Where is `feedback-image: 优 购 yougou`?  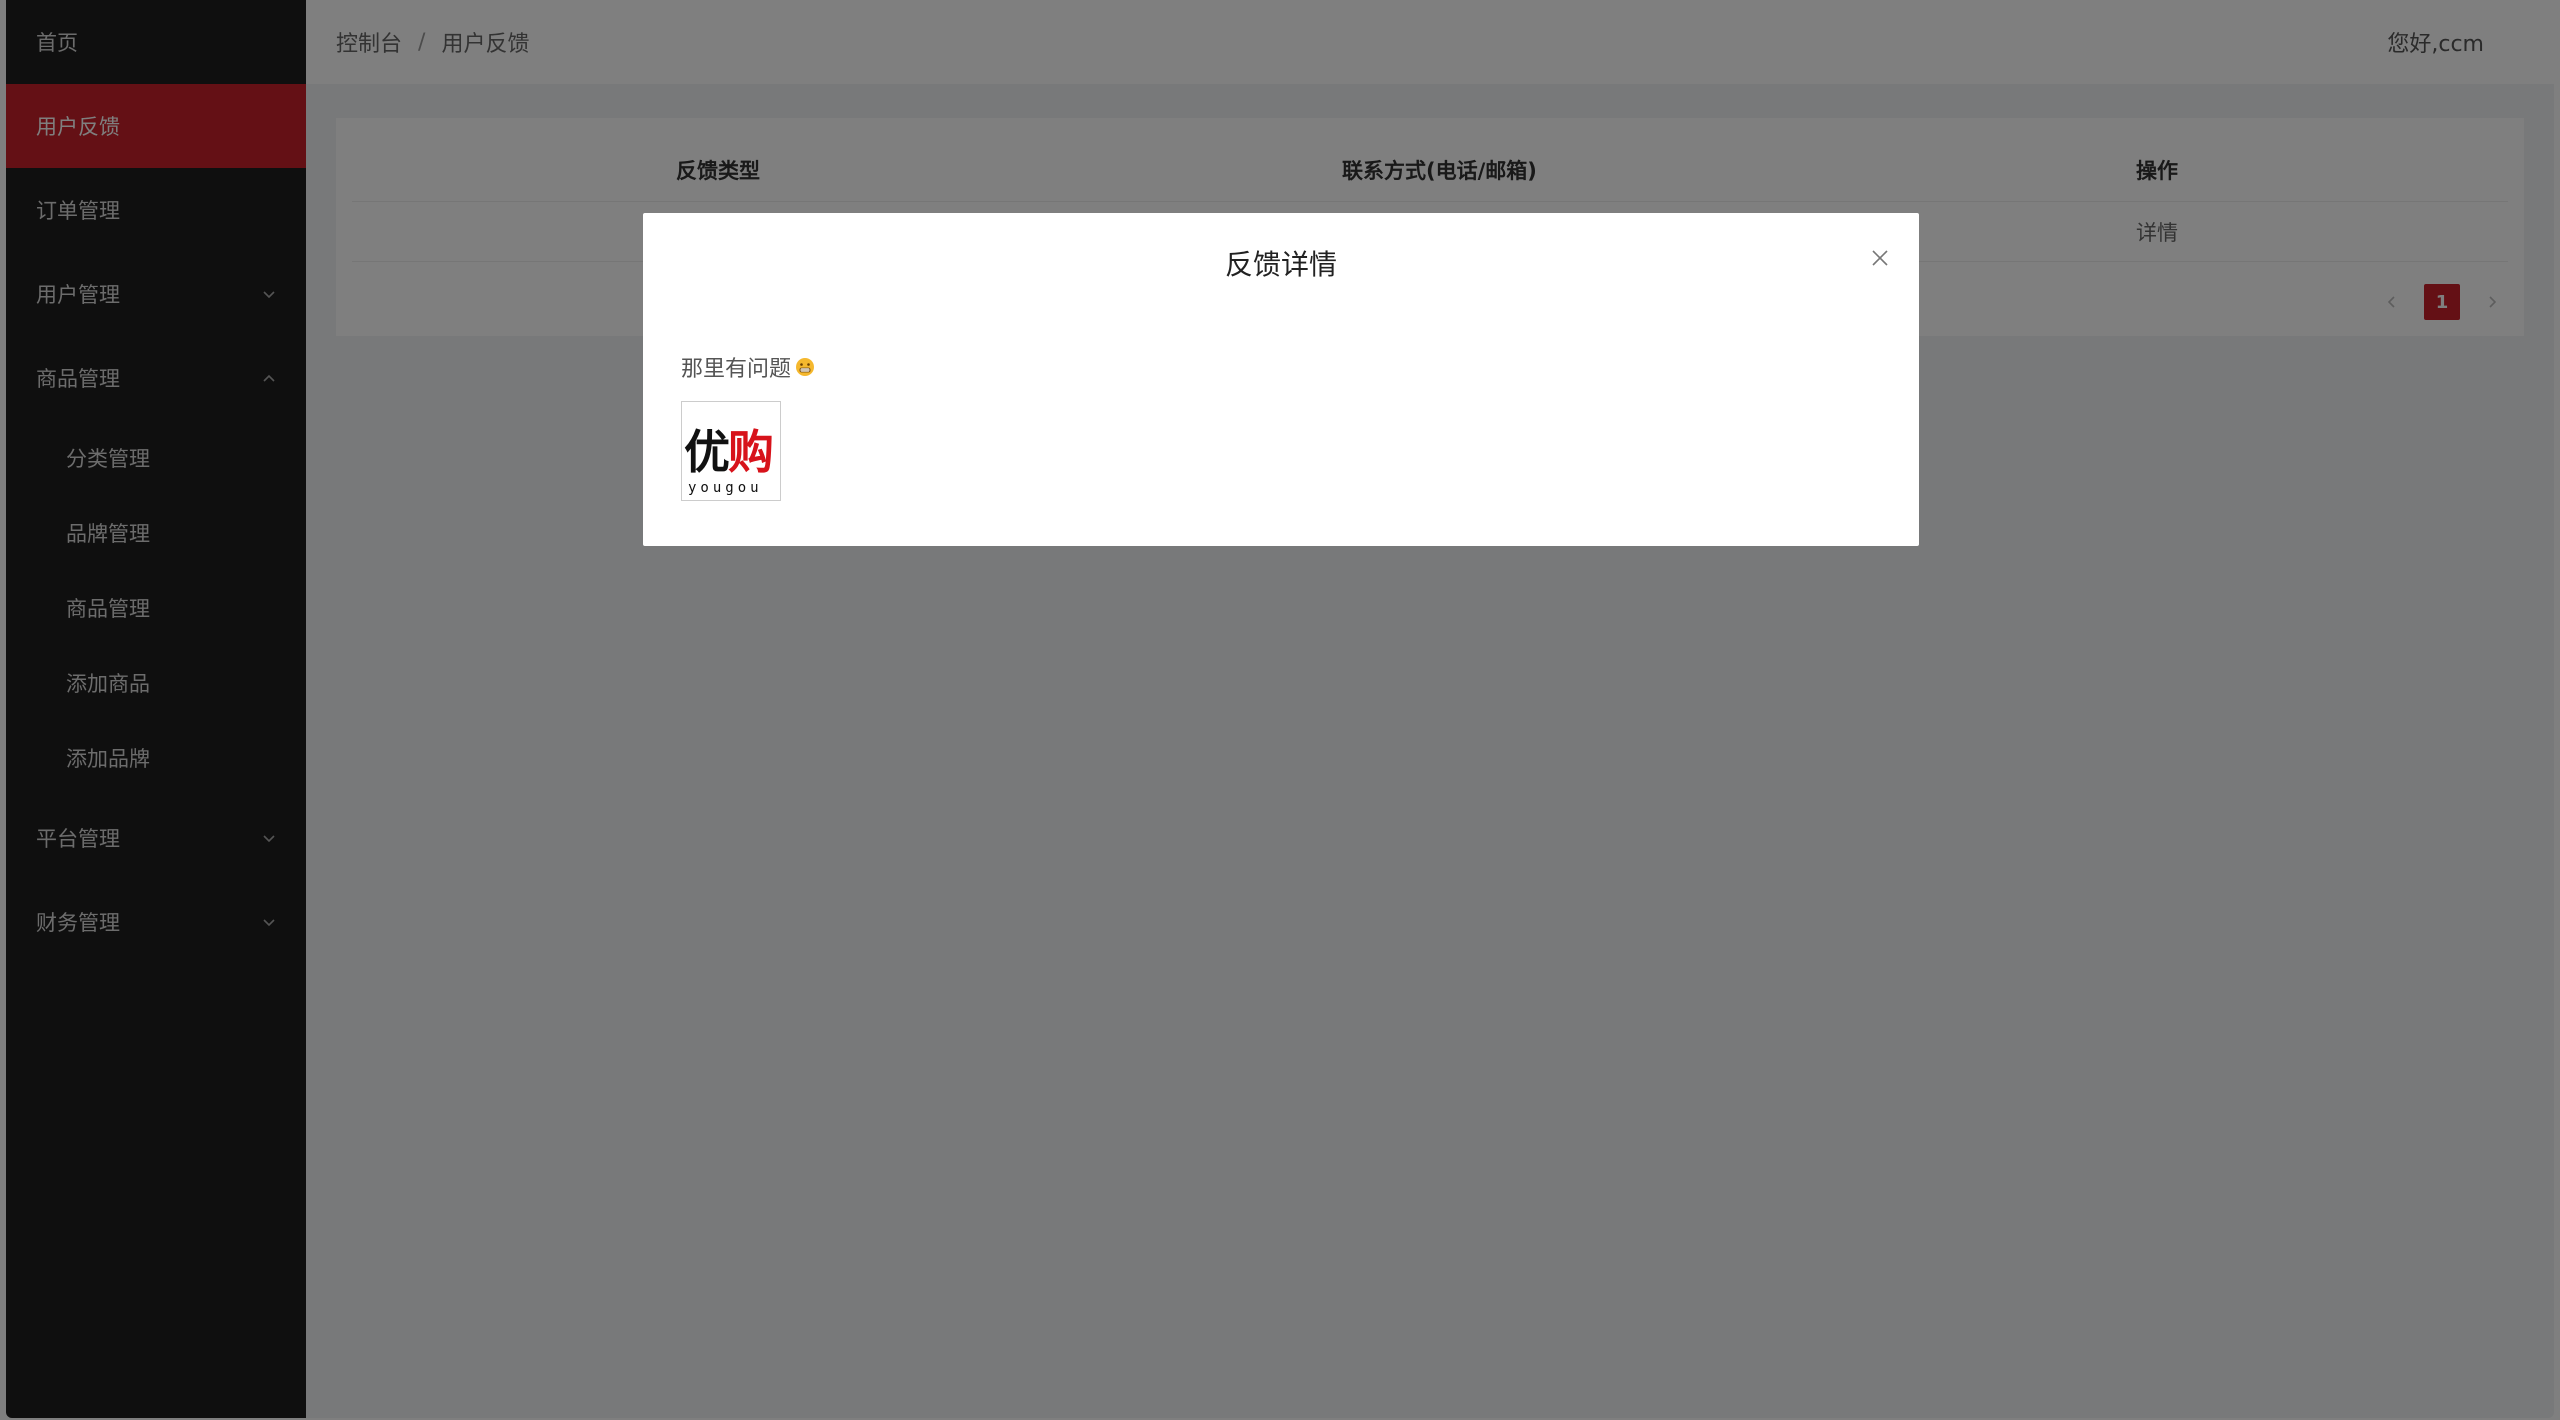 feedback-image: 优 购 yougou is located at coordinates (731, 451).